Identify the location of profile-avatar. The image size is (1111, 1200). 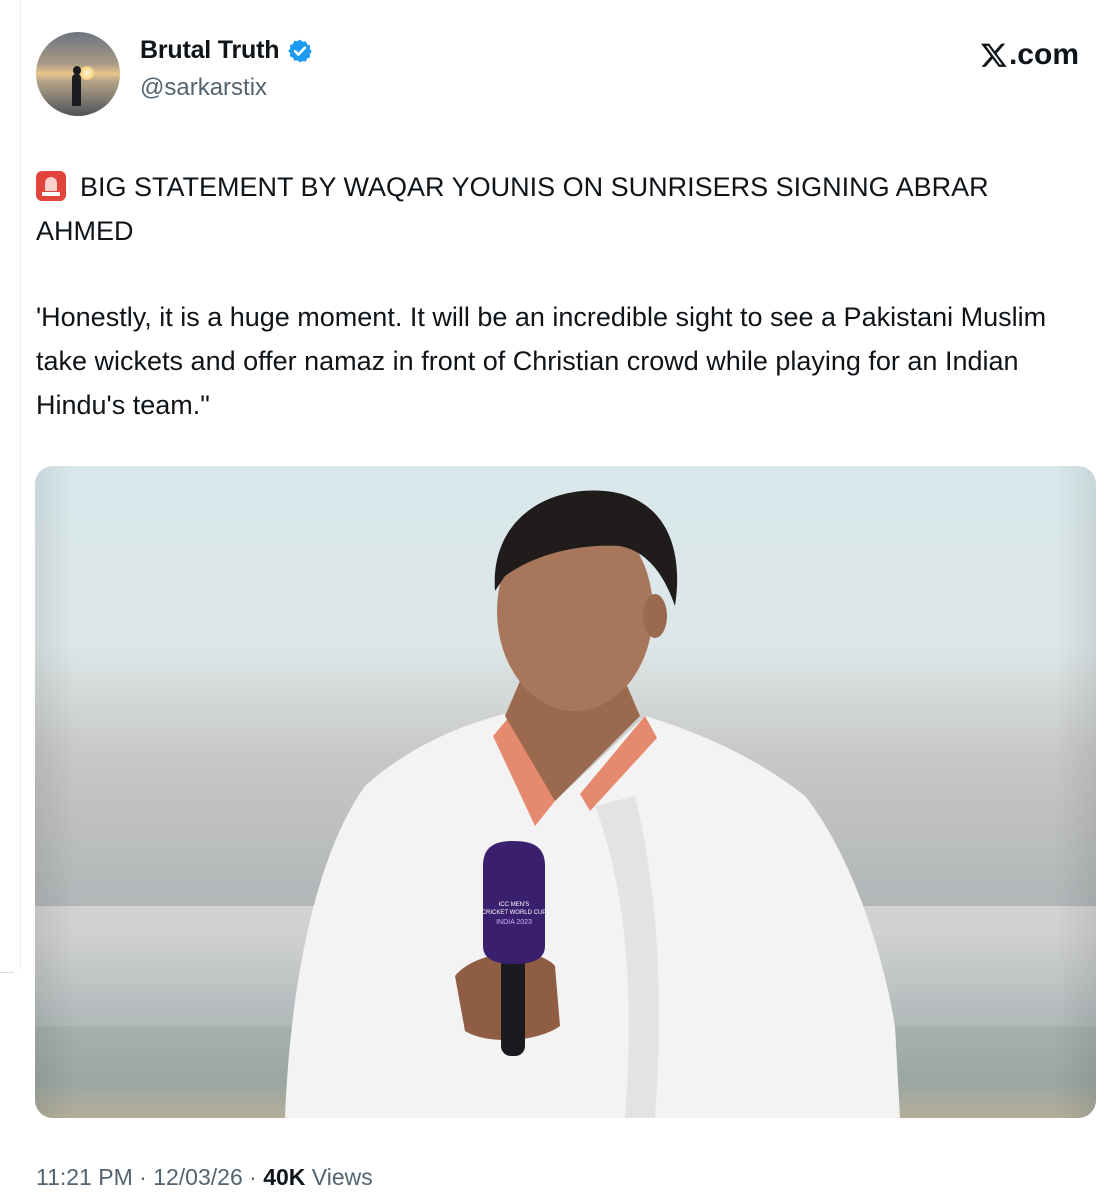
(78, 74).